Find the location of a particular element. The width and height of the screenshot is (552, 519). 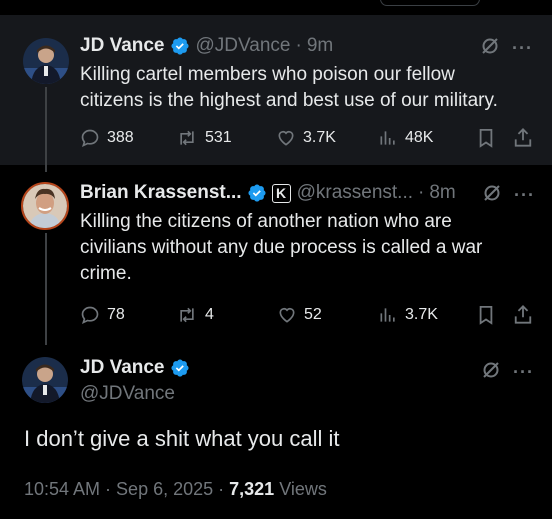

views-button: 48K is located at coordinates (405, 138).